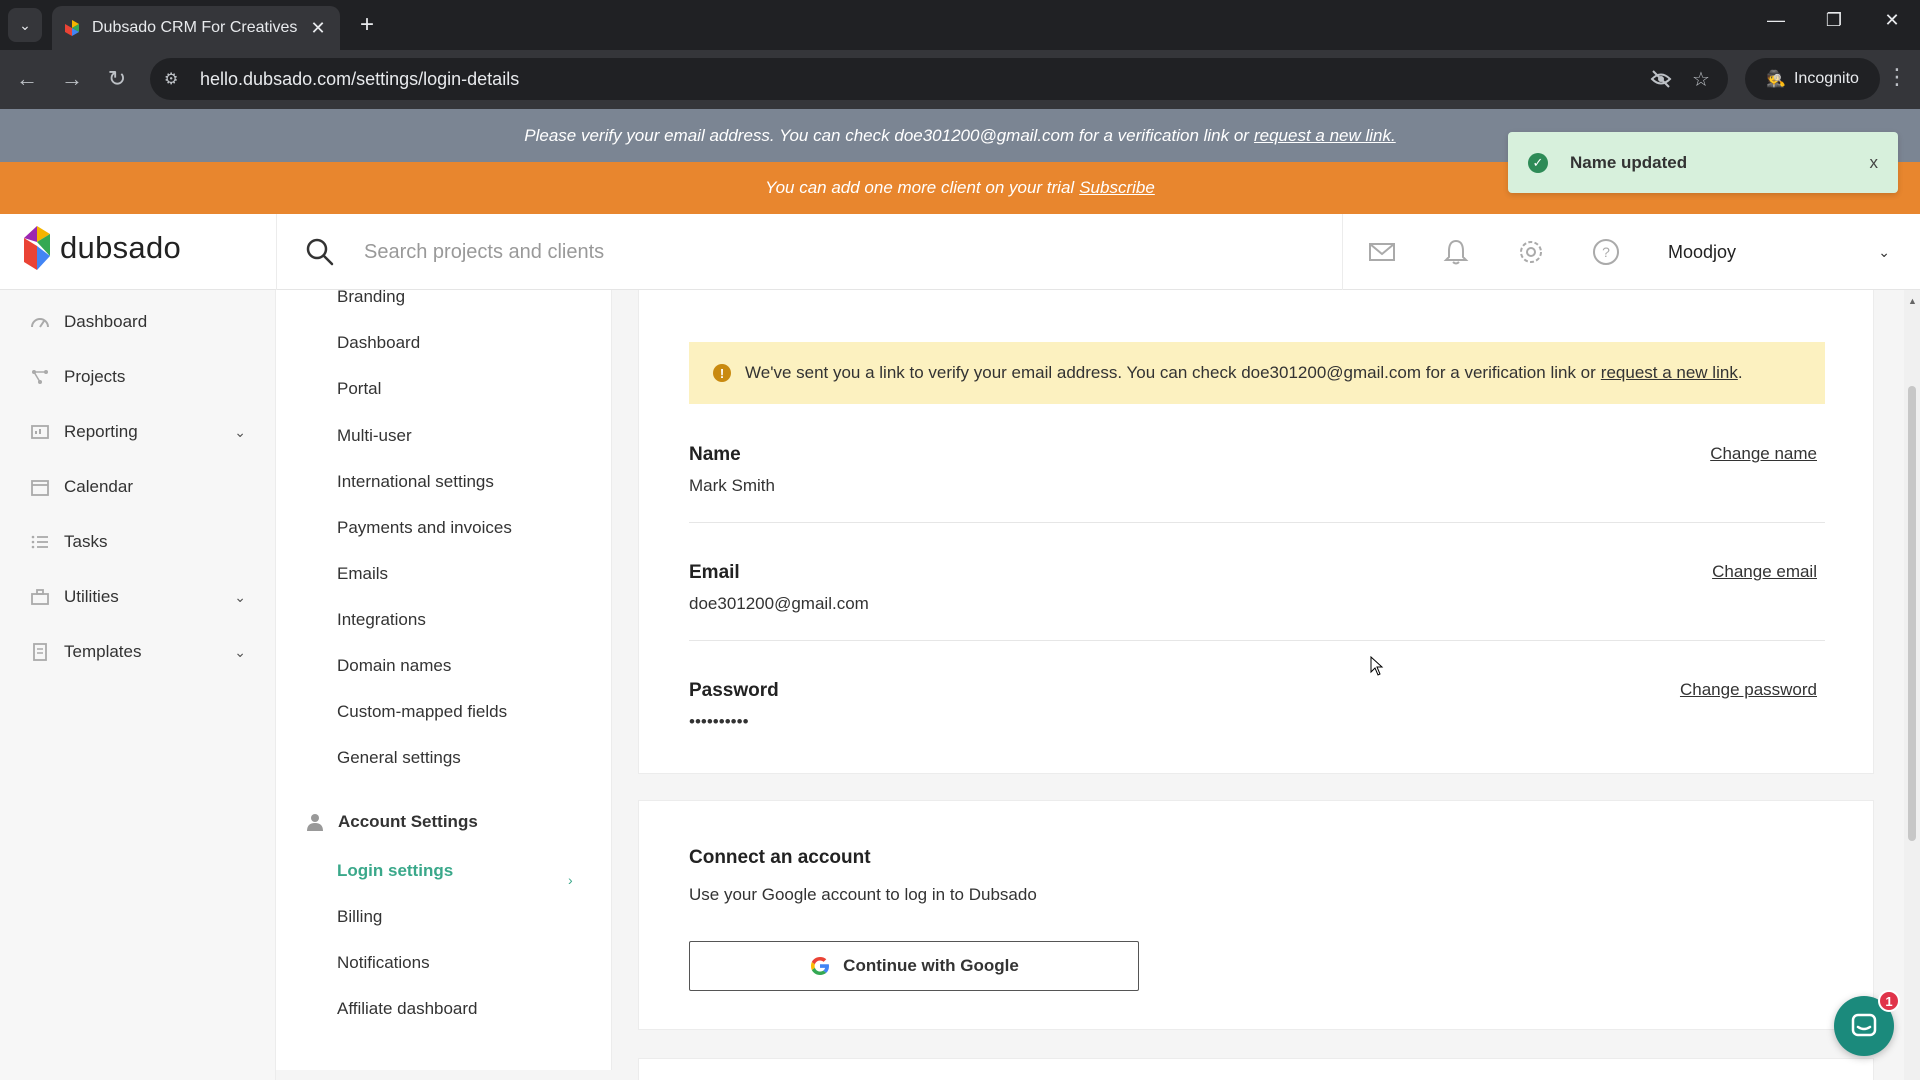  Describe the element at coordinates (1606, 252) in the screenshot. I see `help-icon: ?` at that location.